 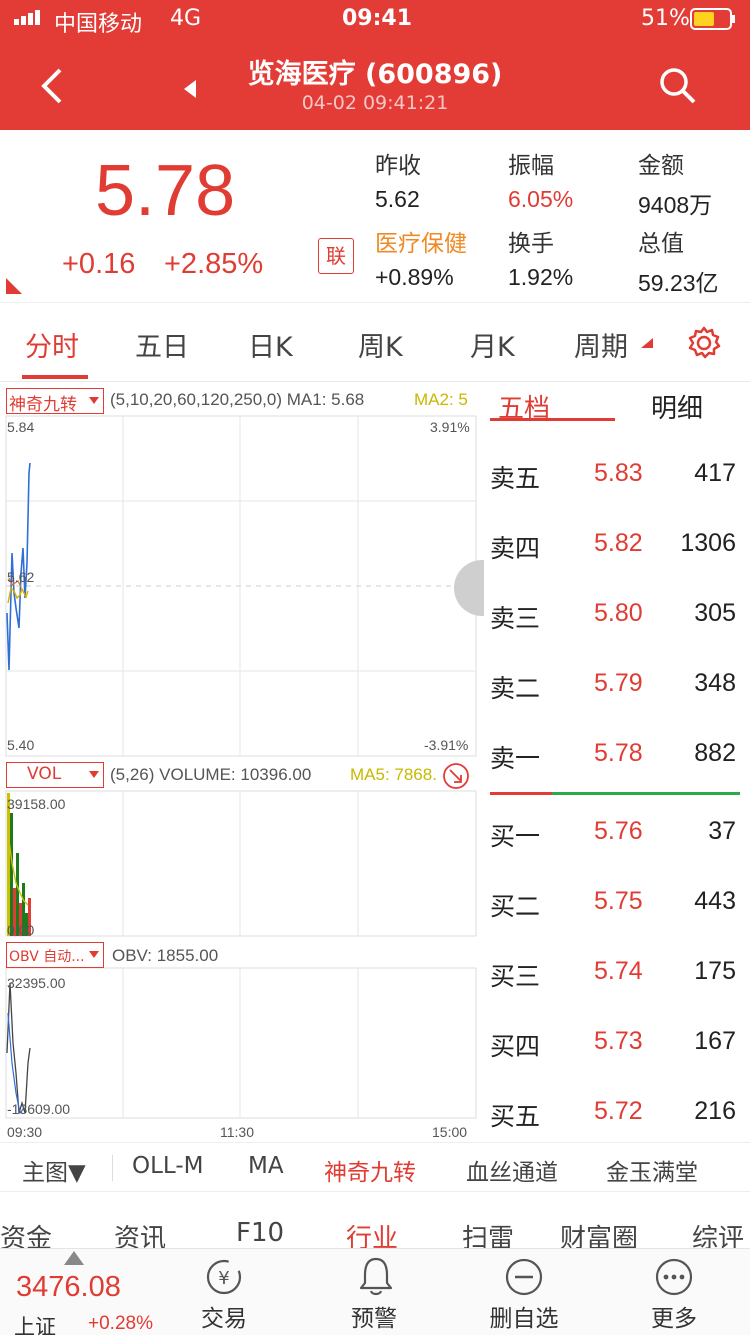 I want to click on indicator-shenqi: 神奇九转, so click(x=370, y=1170).